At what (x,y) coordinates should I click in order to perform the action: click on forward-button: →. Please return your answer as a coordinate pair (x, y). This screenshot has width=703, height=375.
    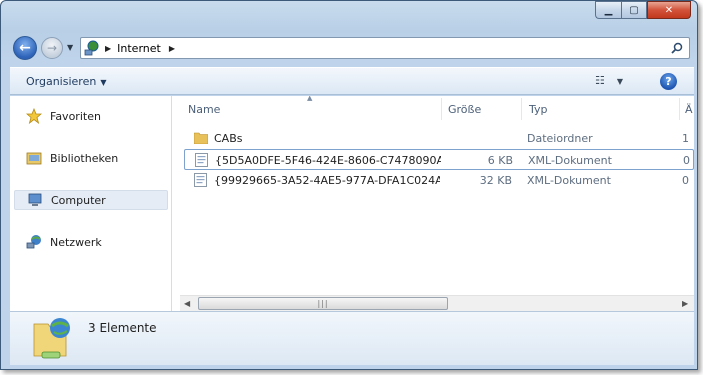
    Looking at the image, I should click on (52, 48).